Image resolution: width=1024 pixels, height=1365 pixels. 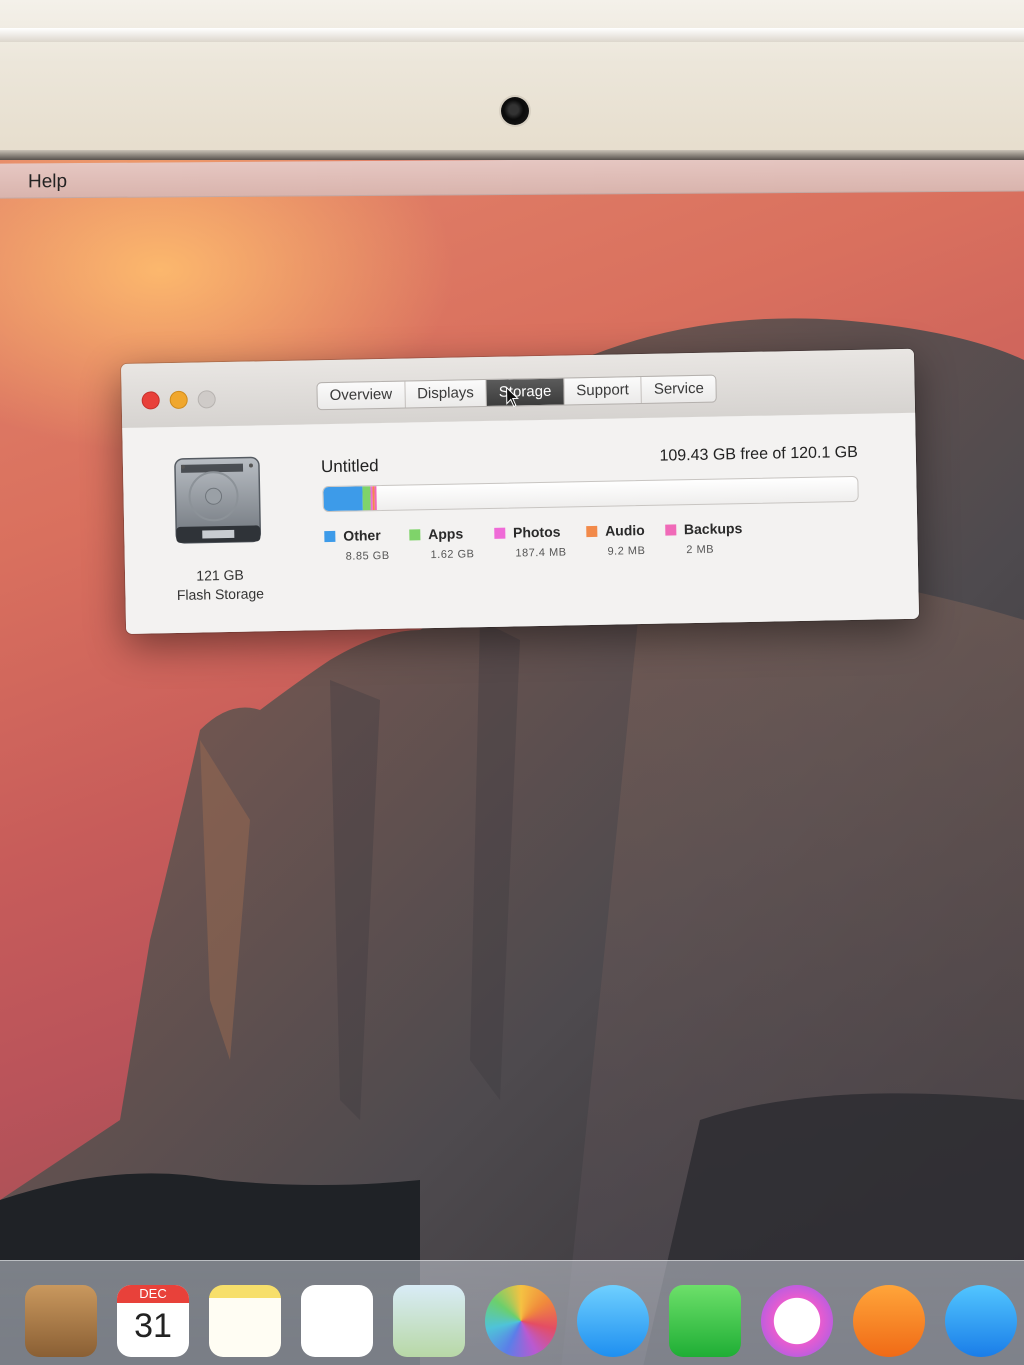 I want to click on storage-usage-bar, so click(x=590, y=494).